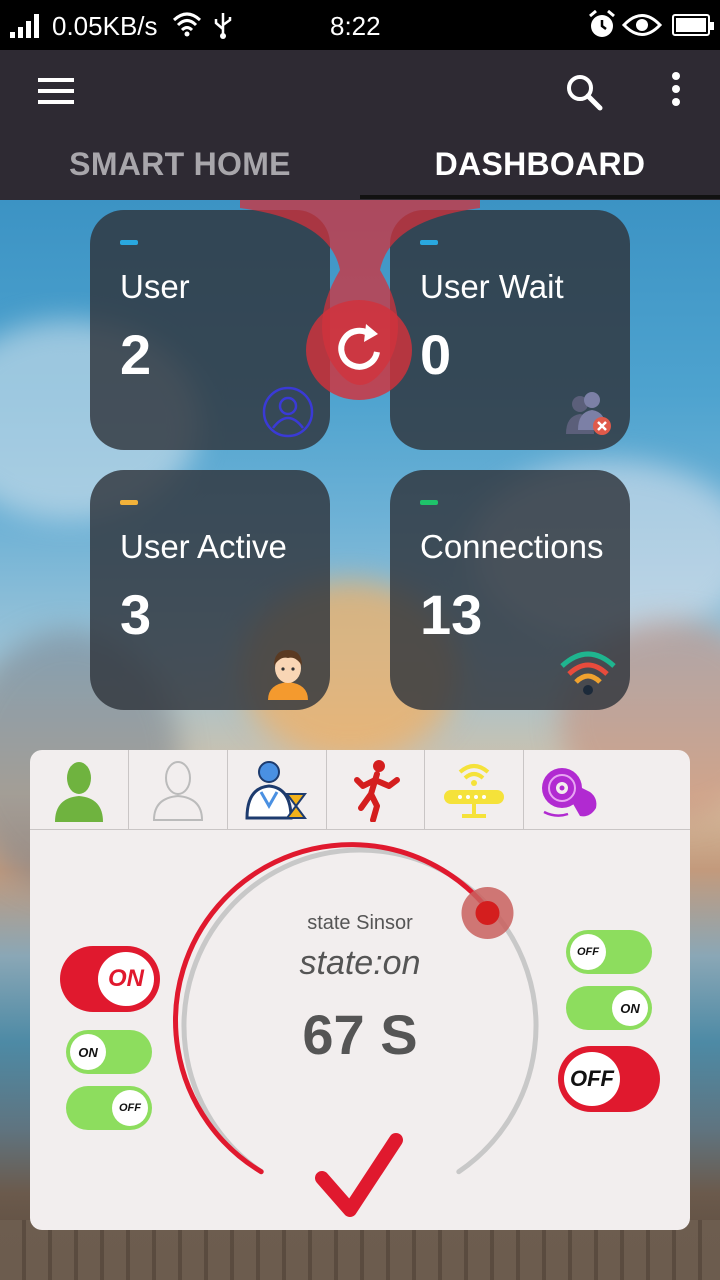 This screenshot has height=1280, width=720. I want to click on running-man-icon, so click(377, 791).